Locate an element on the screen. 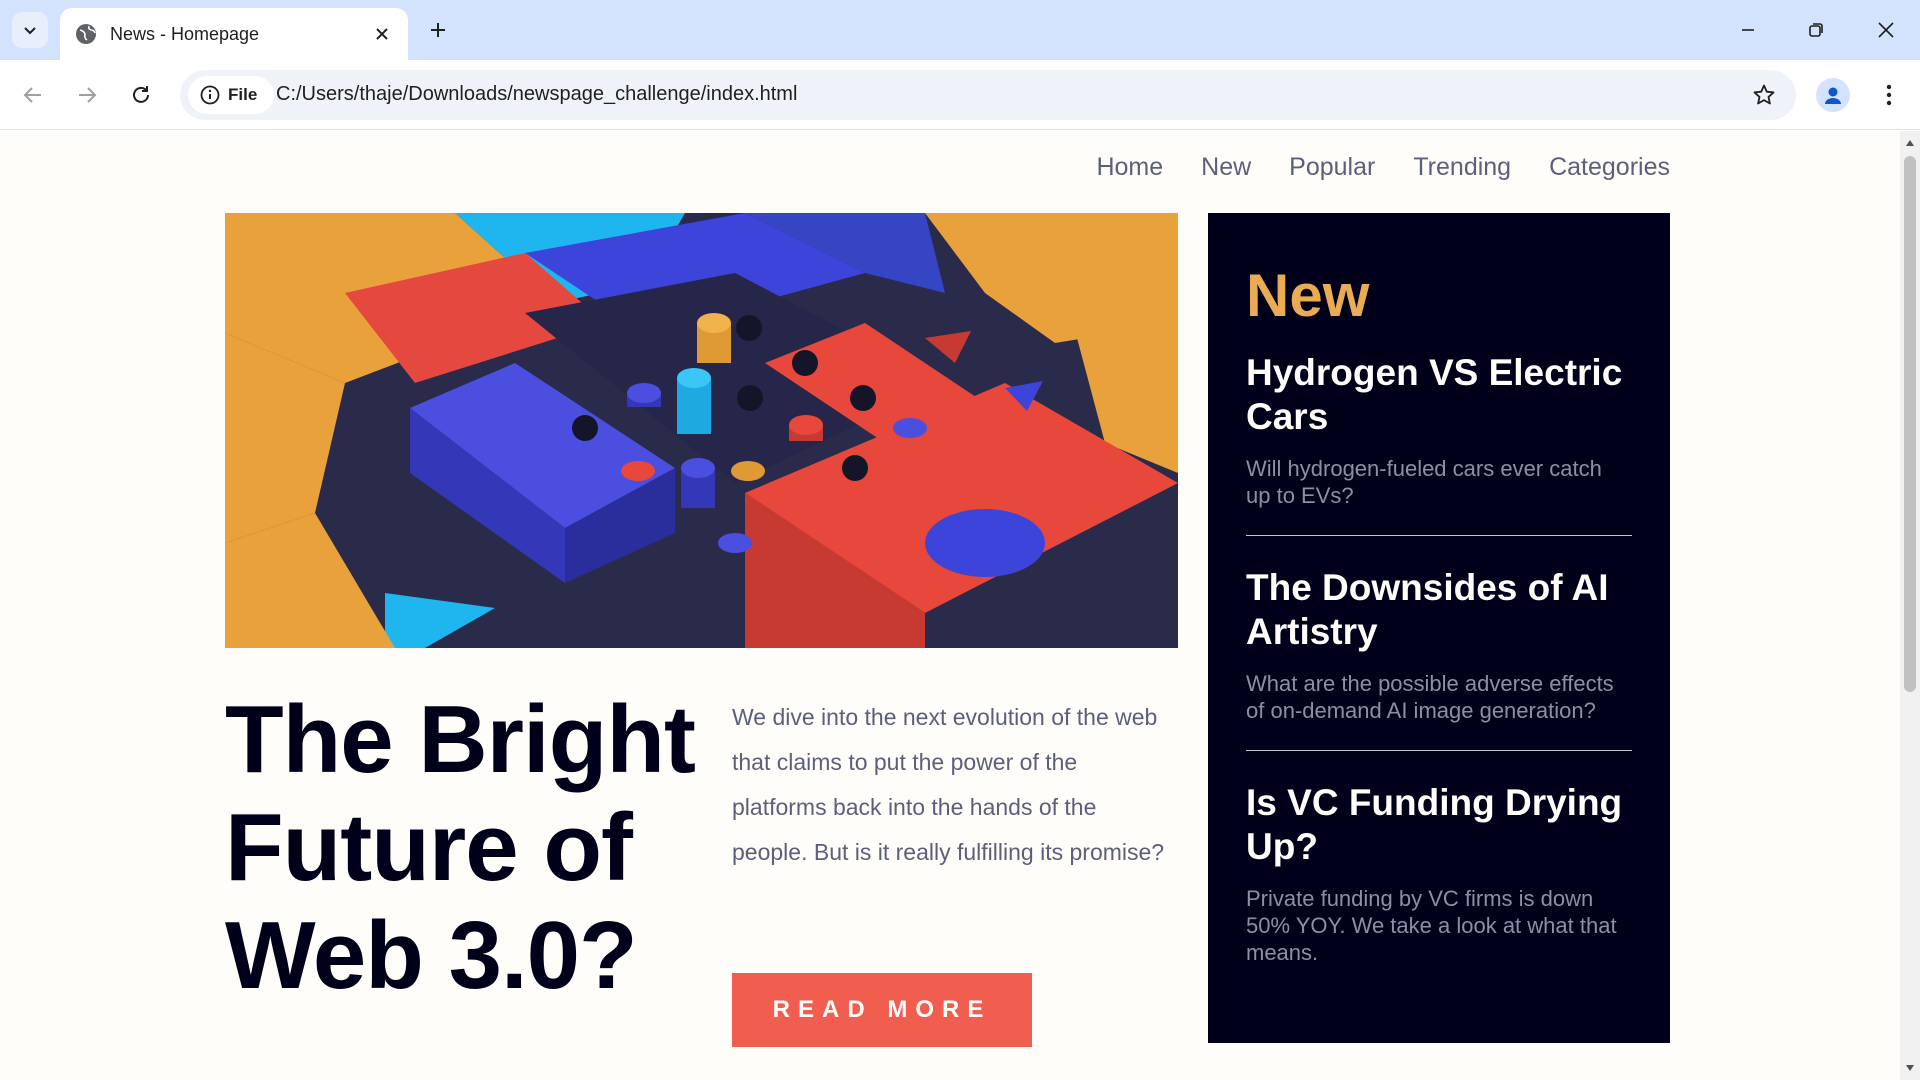  triangle-down-icon is located at coordinates (1910, 1068).